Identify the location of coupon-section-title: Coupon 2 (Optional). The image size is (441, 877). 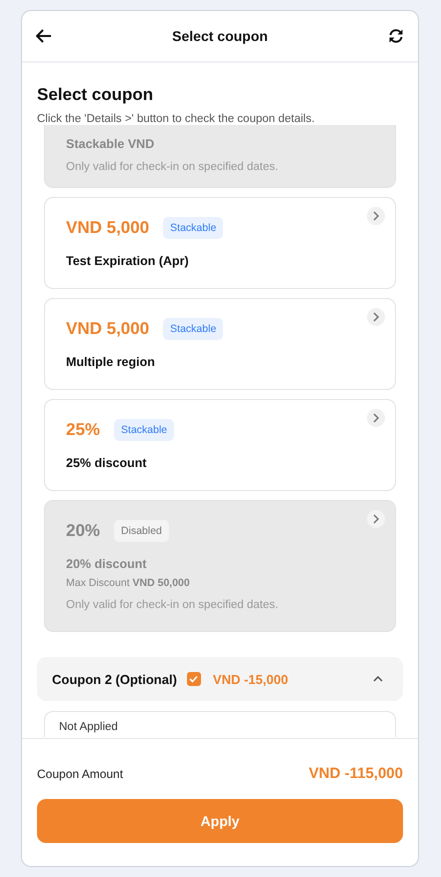
(114, 679).